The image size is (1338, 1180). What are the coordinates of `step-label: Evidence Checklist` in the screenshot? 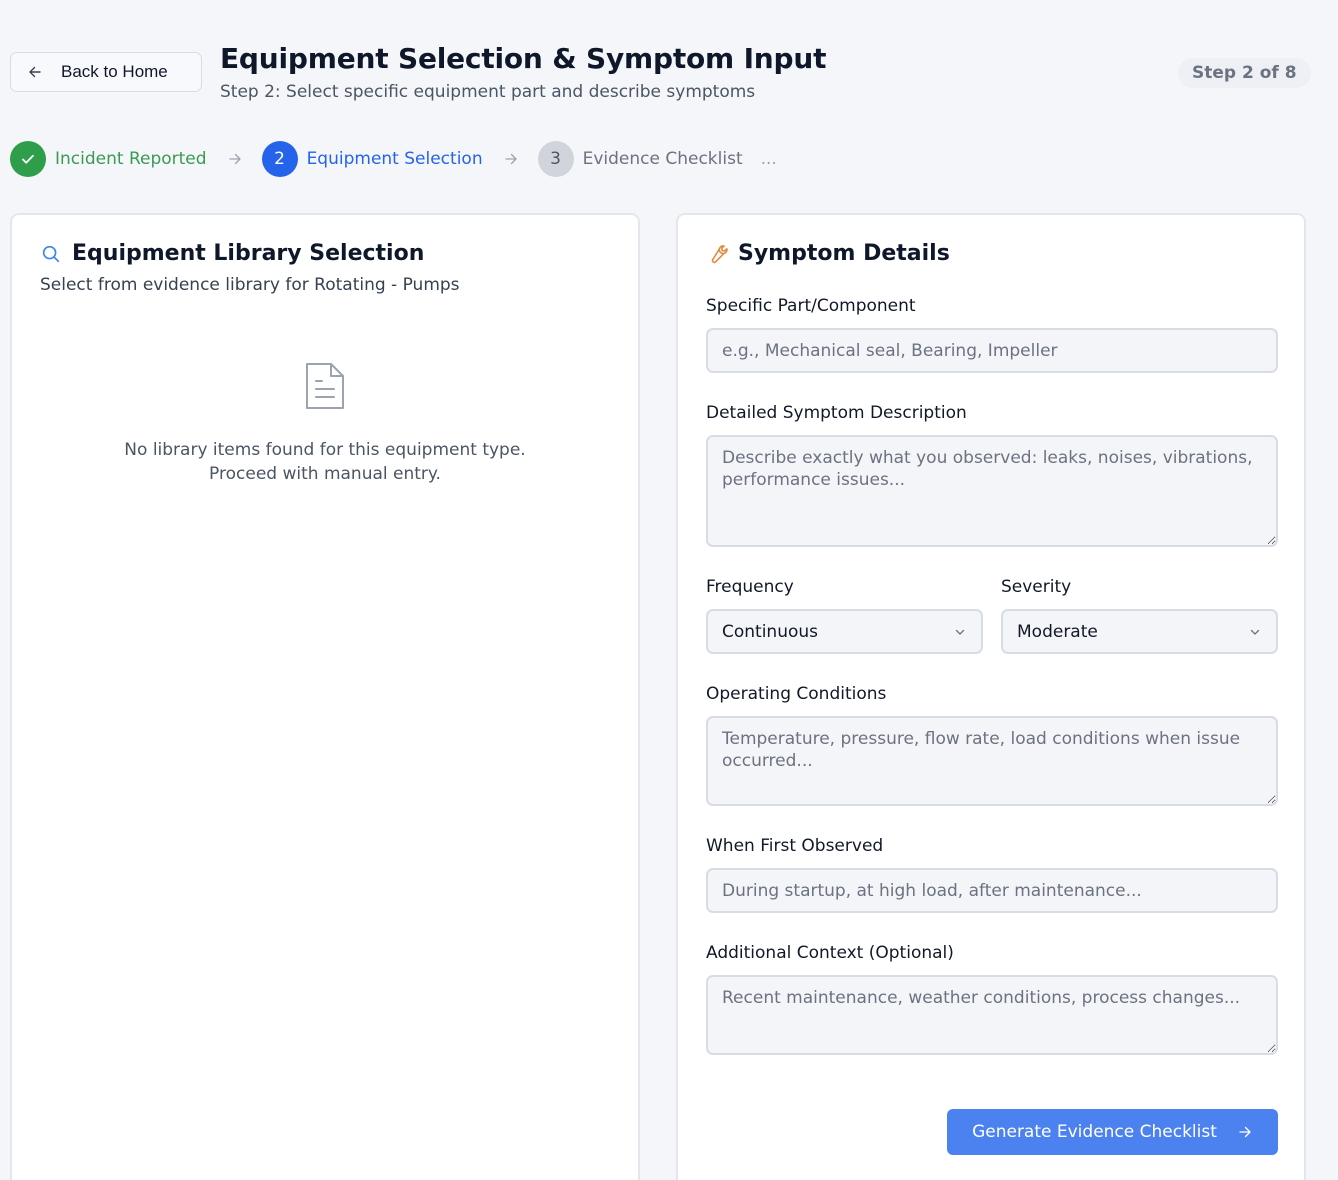 It's located at (662, 159).